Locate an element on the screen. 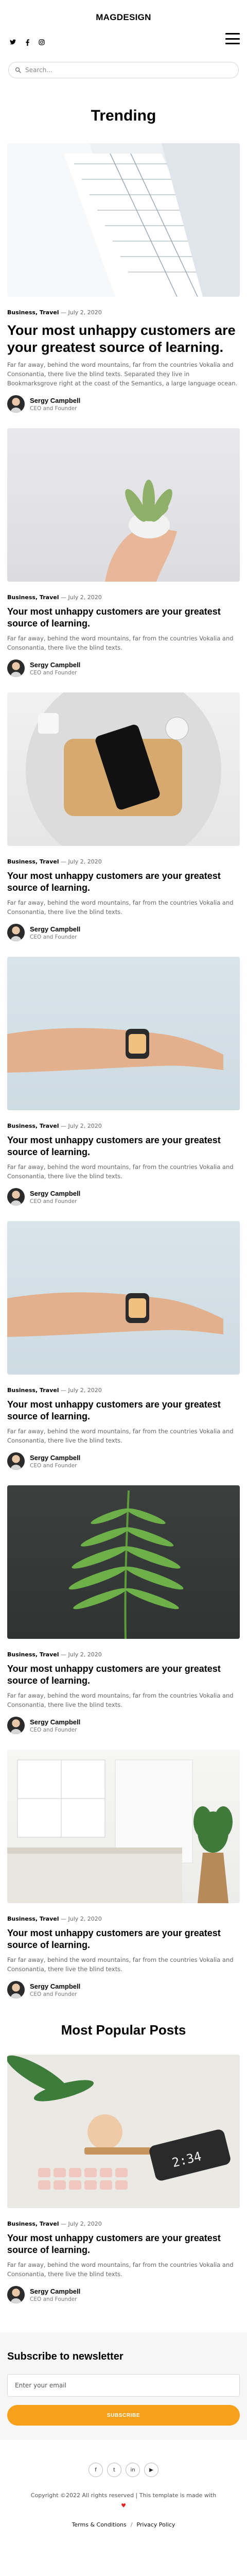  newsletter-title: Subscribe to newsletter is located at coordinates (65, 2356).